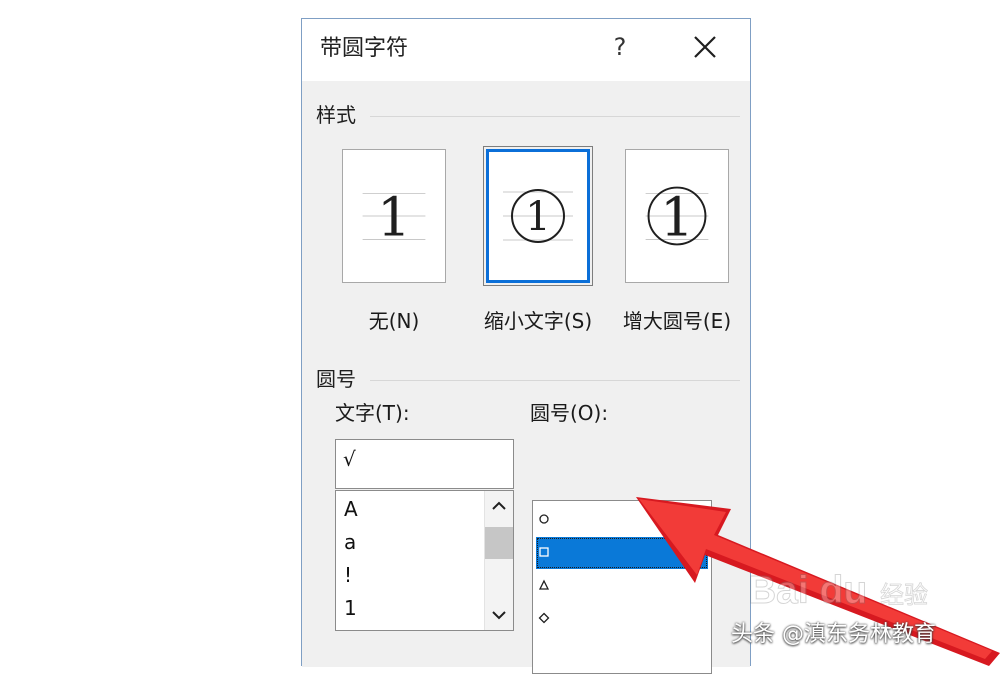 This screenshot has height=674, width=1000. What do you see at coordinates (394, 321) in the screenshot?
I see `style-none-caption: 无(N)` at bounding box center [394, 321].